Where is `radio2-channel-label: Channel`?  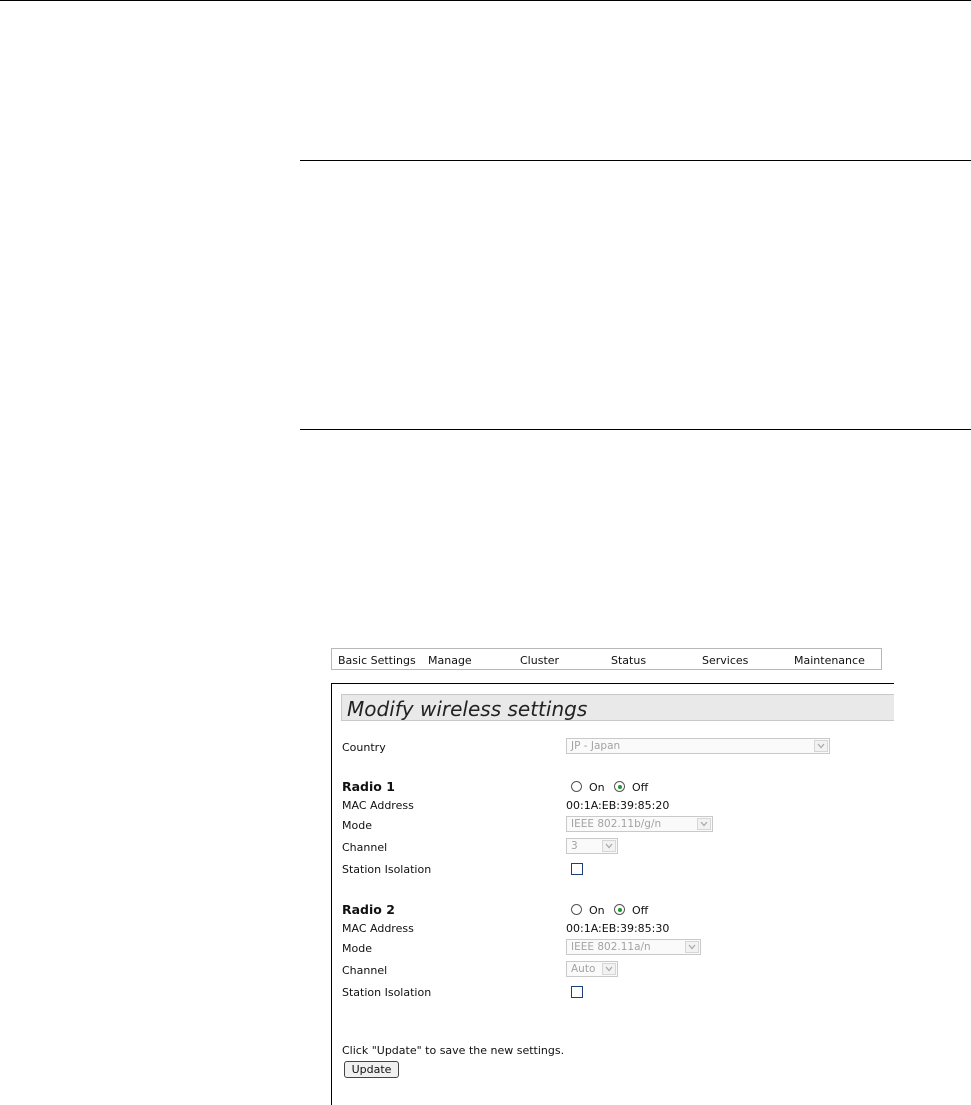
radio2-channel-label: Channel is located at coordinates (365, 970).